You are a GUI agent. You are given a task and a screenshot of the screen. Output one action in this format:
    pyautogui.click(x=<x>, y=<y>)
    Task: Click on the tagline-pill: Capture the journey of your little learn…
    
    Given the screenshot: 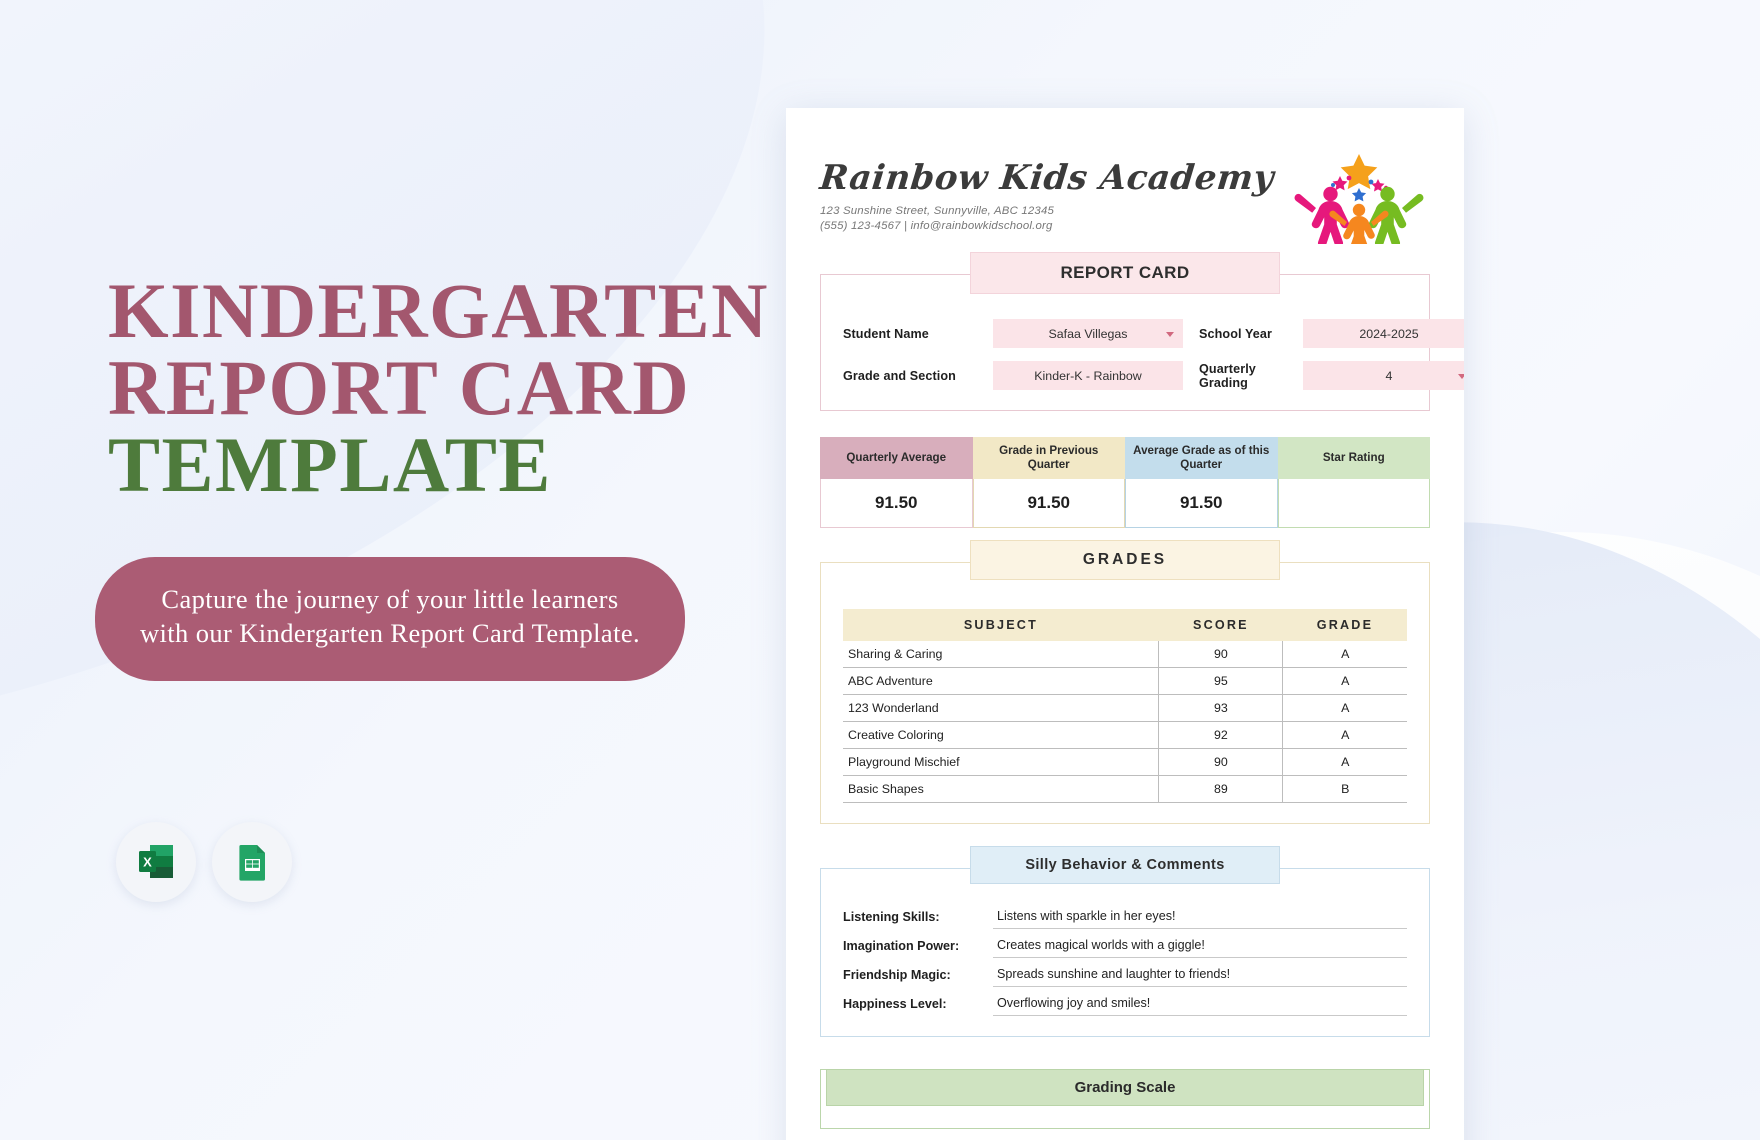 What is the action you would take?
    pyautogui.click(x=390, y=619)
    